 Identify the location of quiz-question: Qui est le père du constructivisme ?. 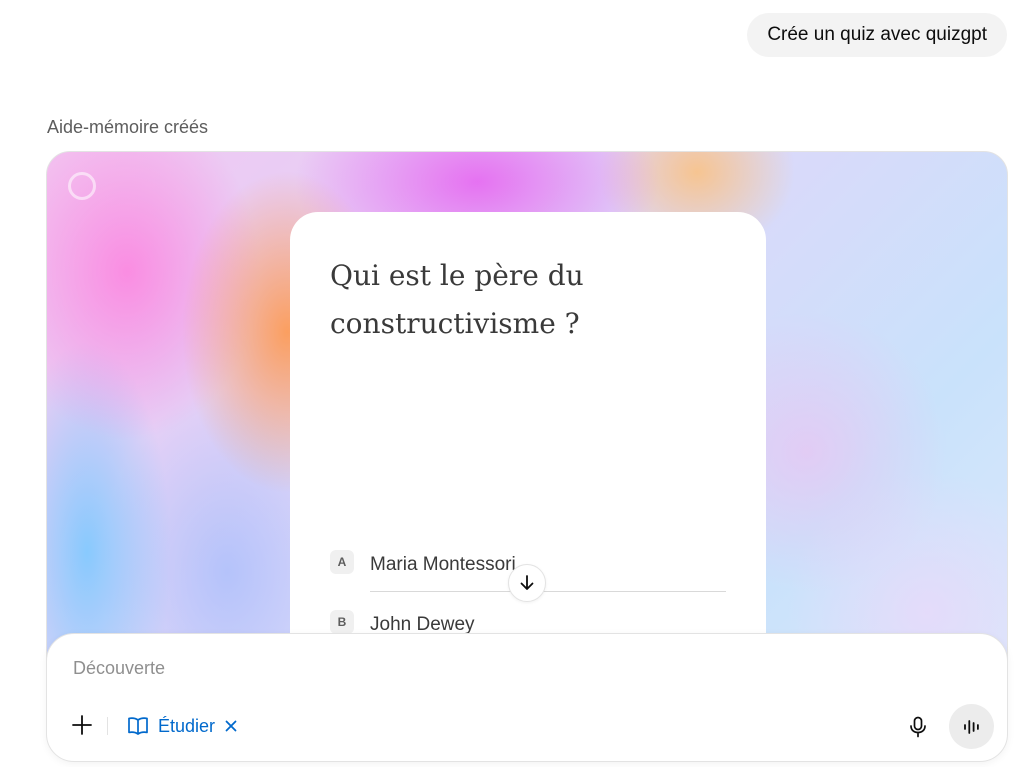
(457, 299).